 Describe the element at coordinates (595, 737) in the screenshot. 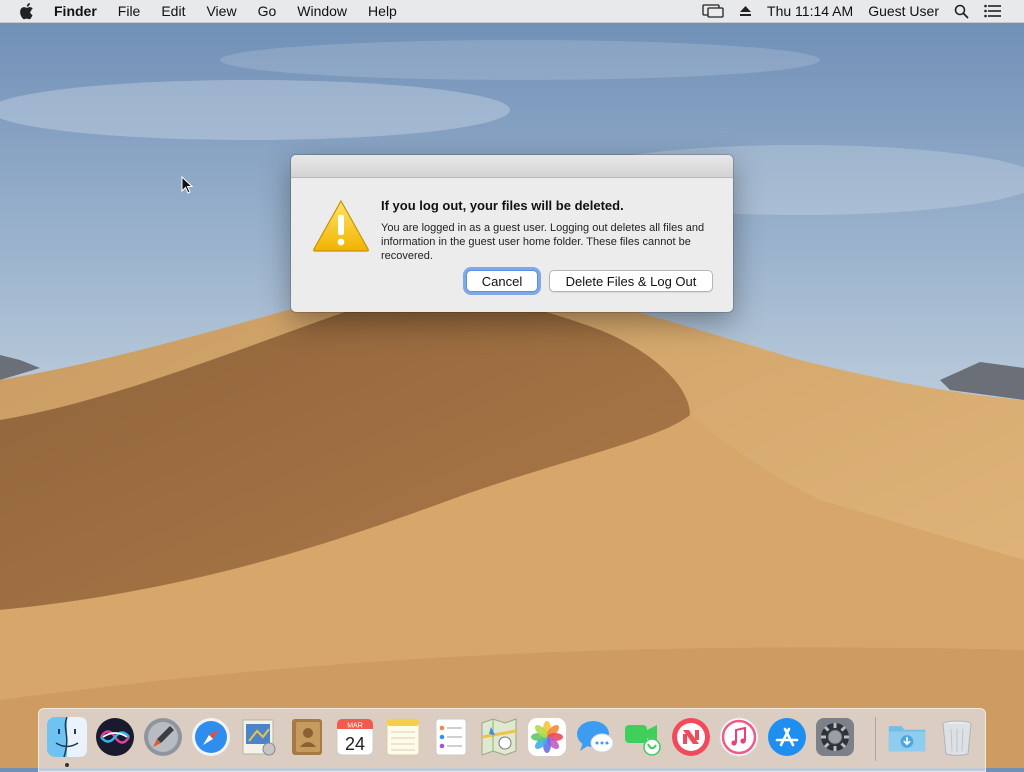

I see `messages-icon` at that location.